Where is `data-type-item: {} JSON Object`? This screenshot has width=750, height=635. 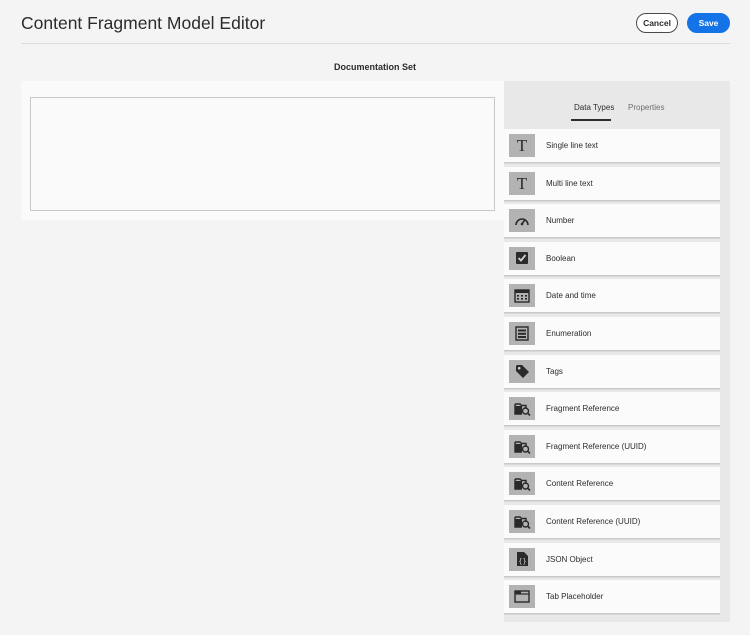 data-type-item: {} JSON Object is located at coordinates (612, 559).